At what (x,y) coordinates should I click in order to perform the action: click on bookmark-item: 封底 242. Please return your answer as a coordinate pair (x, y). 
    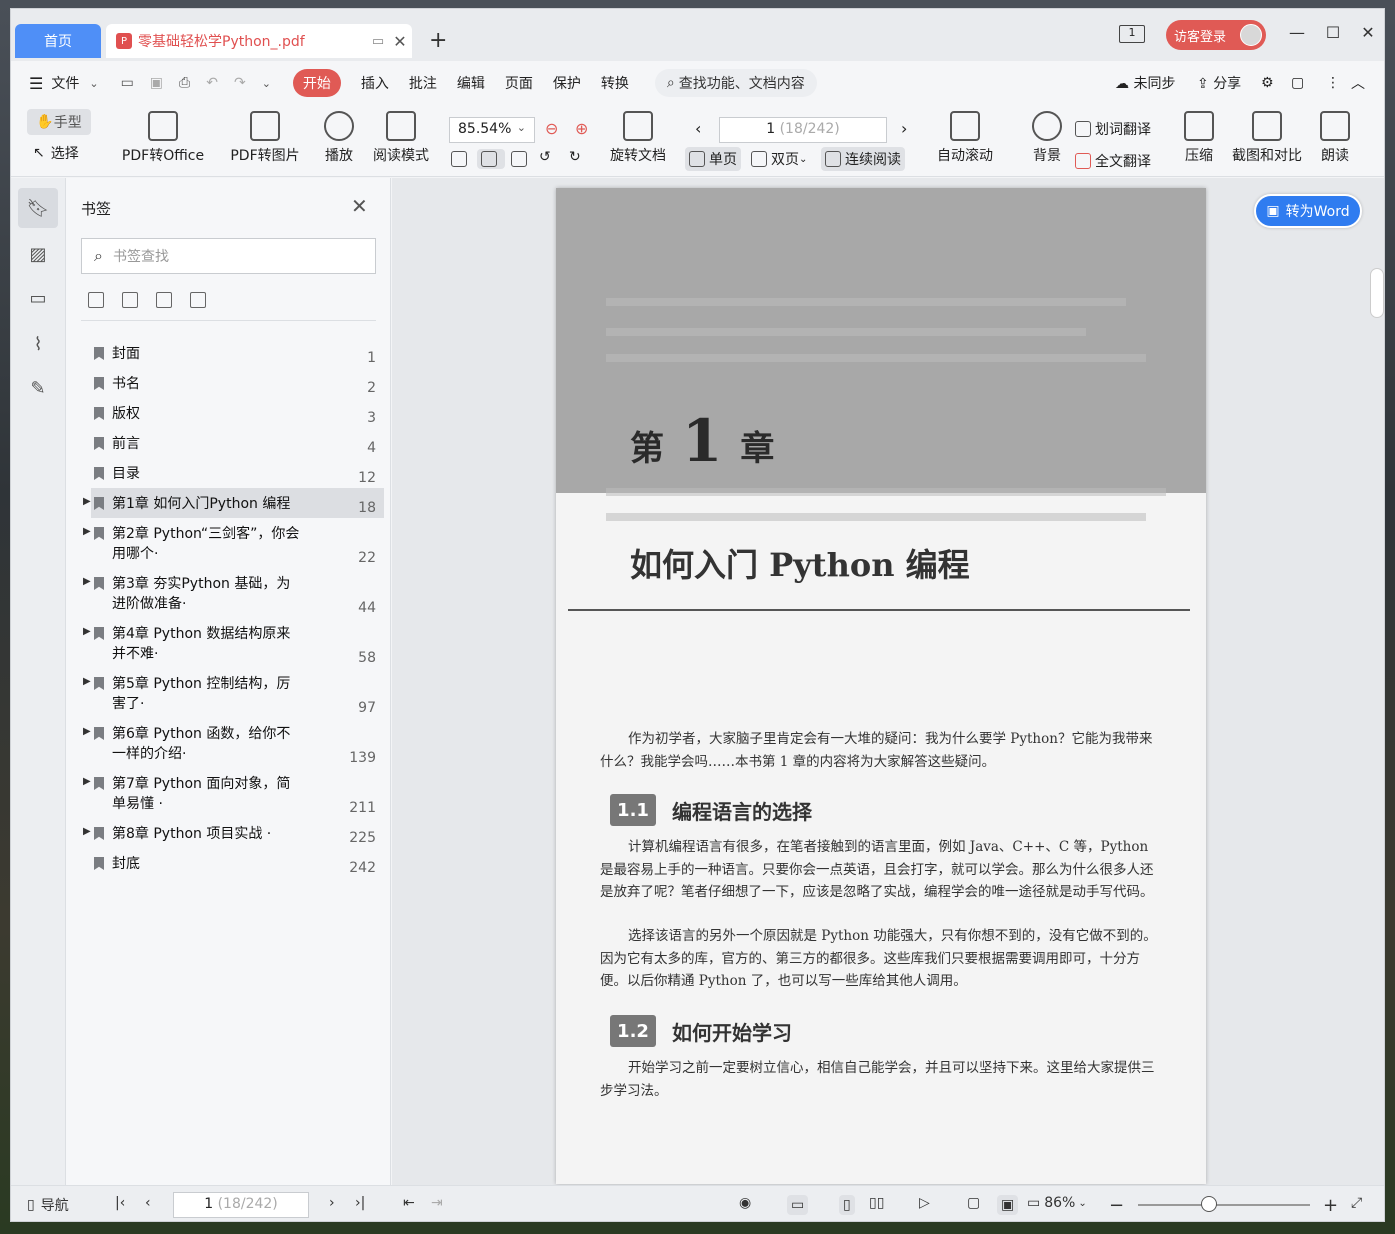
    Looking at the image, I should click on (228, 863).